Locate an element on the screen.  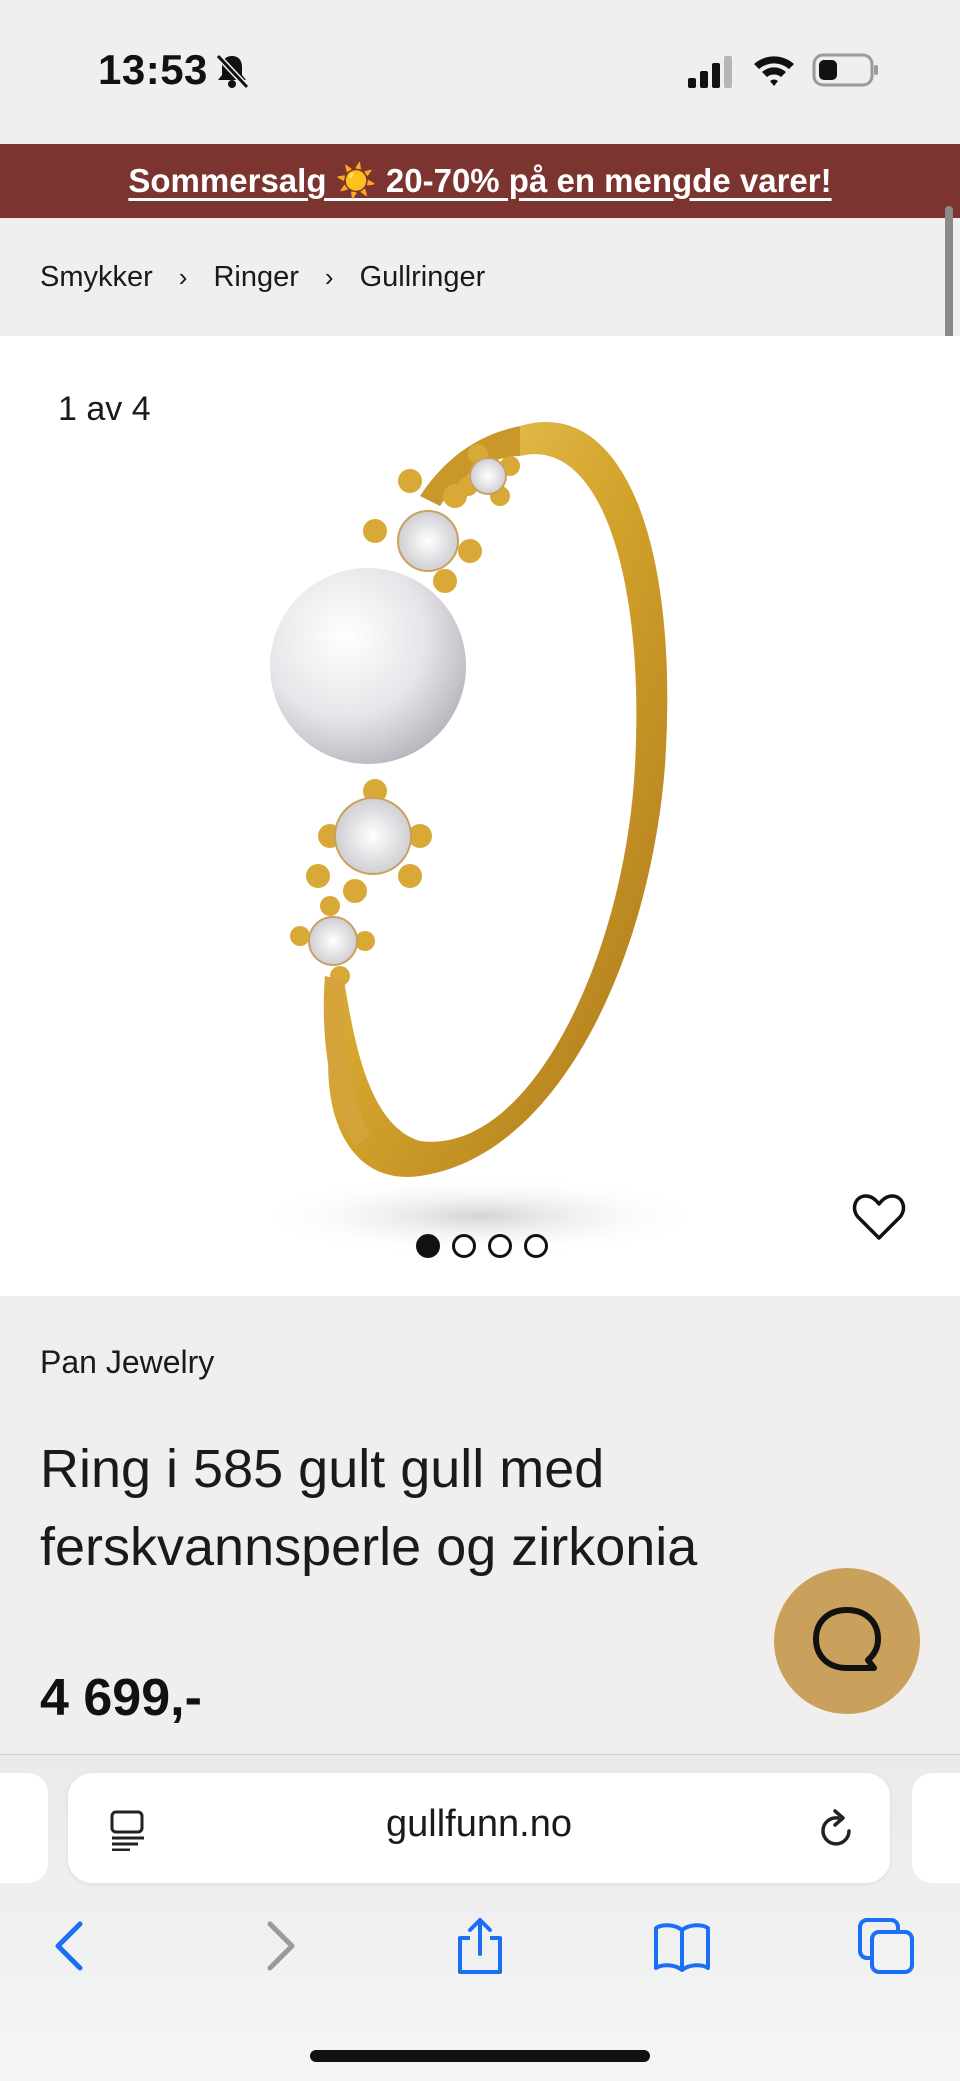
heart-icon is located at coordinates (879, 1217).